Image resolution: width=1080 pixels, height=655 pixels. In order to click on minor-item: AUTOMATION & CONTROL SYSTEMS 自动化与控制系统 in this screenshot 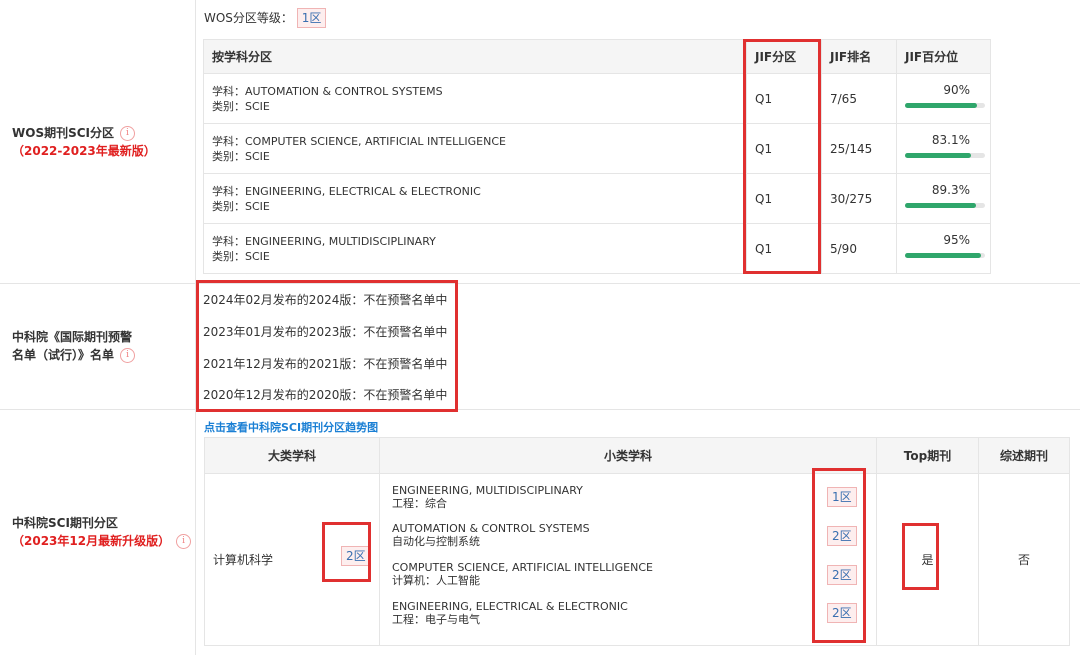, I will do `click(491, 535)`.